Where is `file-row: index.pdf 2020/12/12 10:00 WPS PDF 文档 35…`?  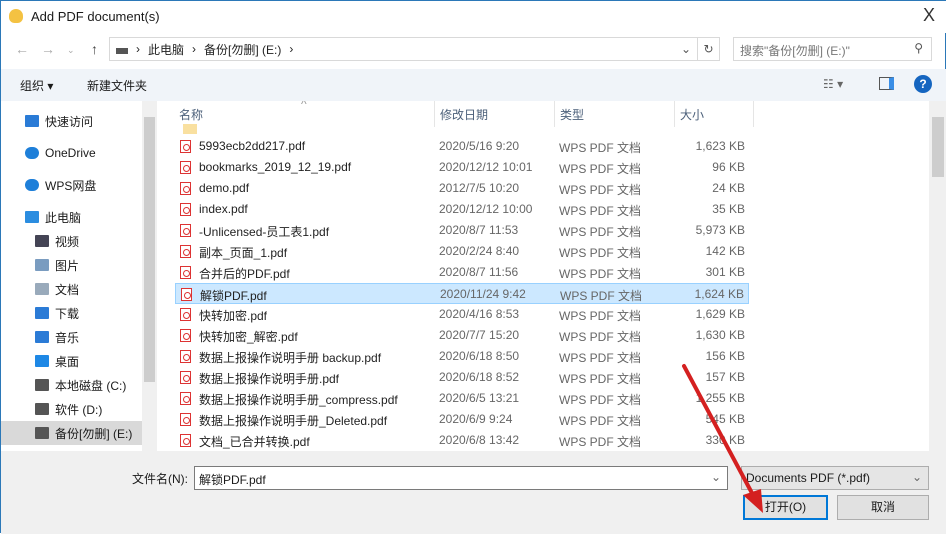 file-row: index.pdf 2020/12/12 10:00 WPS PDF 文档 35… is located at coordinates (462, 209).